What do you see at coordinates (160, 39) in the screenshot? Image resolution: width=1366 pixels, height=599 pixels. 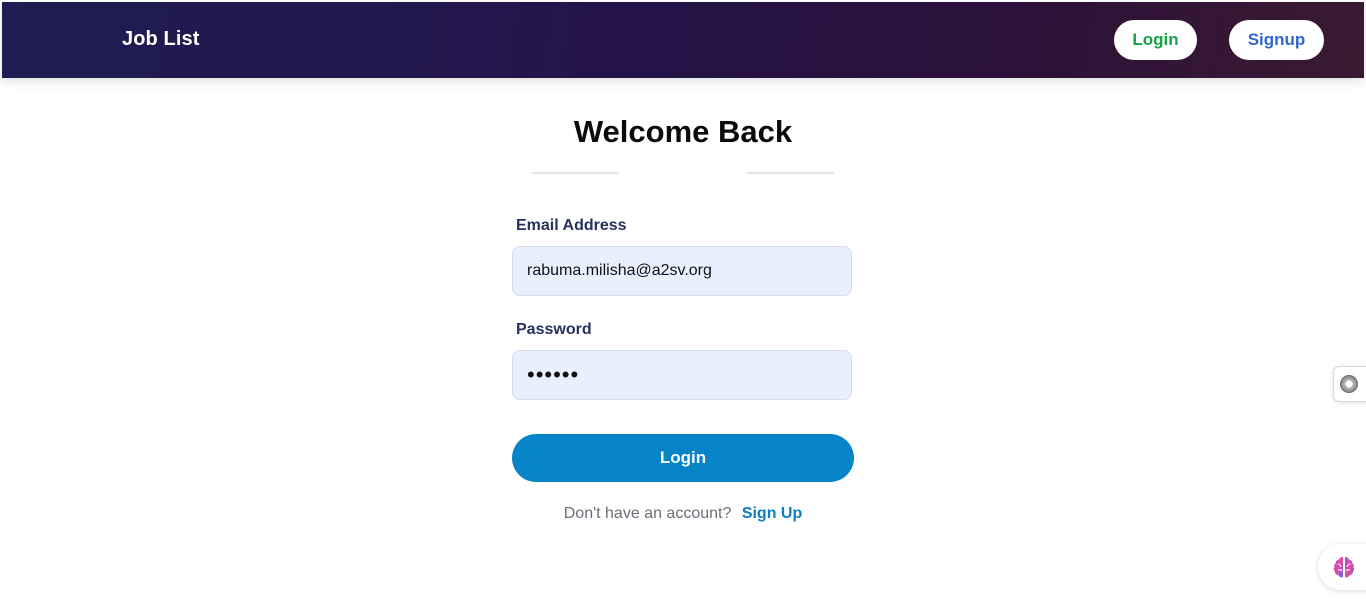 I see `brand-title: Job List` at bounding box center [160, 39].